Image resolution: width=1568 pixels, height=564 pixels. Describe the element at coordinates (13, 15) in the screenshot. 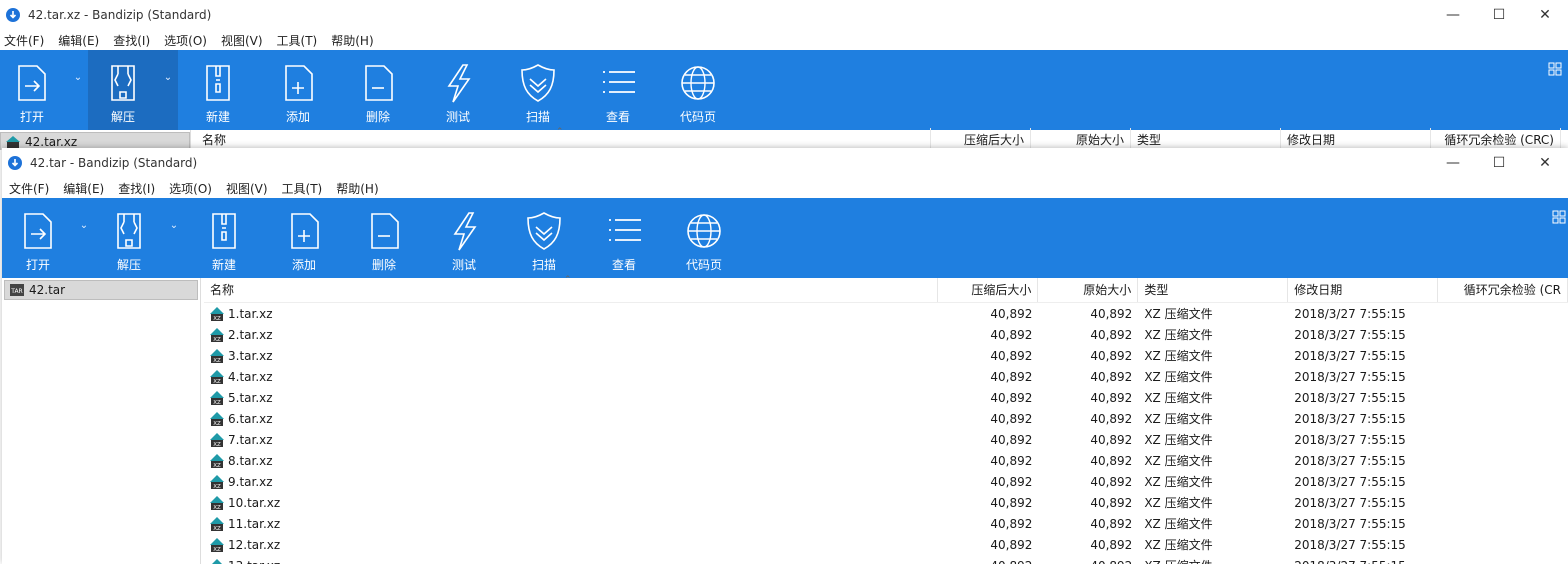

I see `bandizip-app-icon` at that location.